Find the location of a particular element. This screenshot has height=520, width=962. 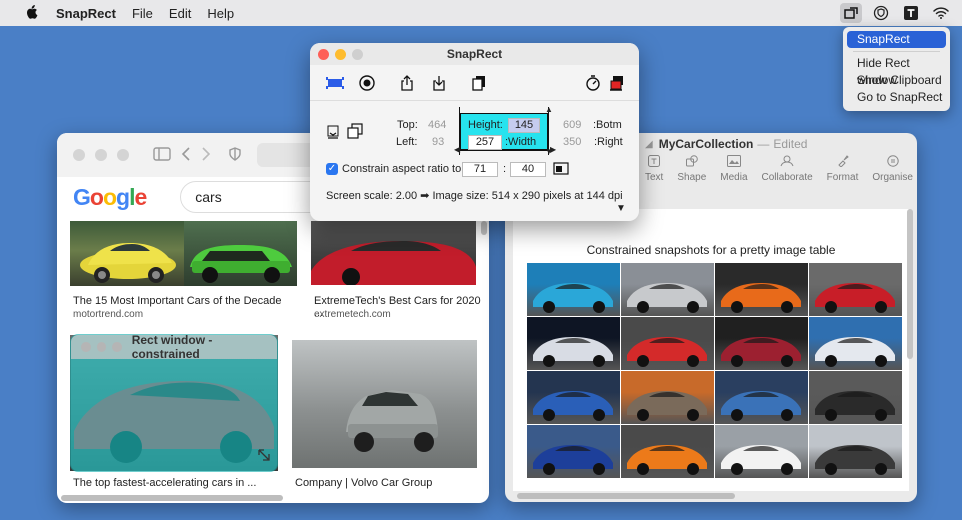

ratio-height-input: 40 is located at coordinates (528, 169).